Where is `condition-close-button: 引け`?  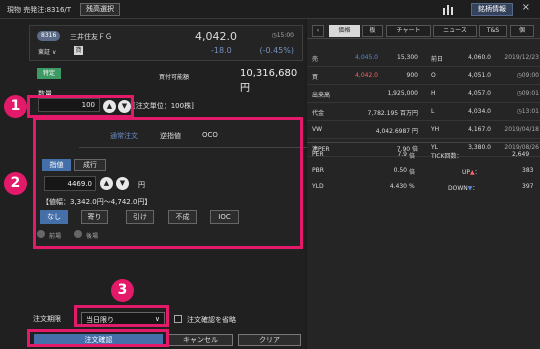 condition-close-button: 引け is located at coordinates (140, 217).